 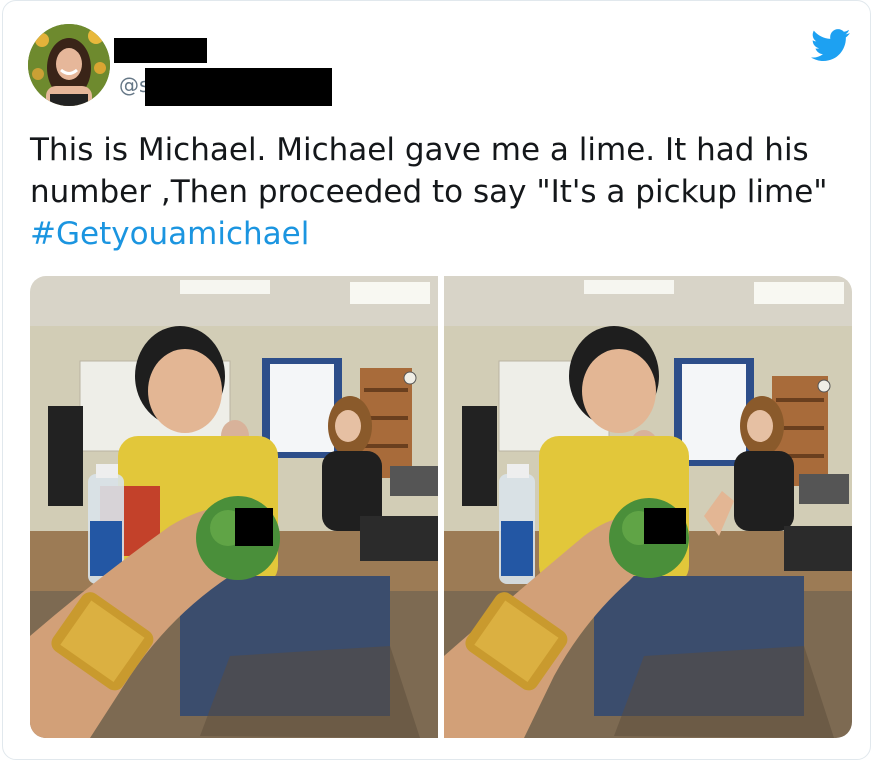 I want to click on avatar-image, so click(x=69, y=65).